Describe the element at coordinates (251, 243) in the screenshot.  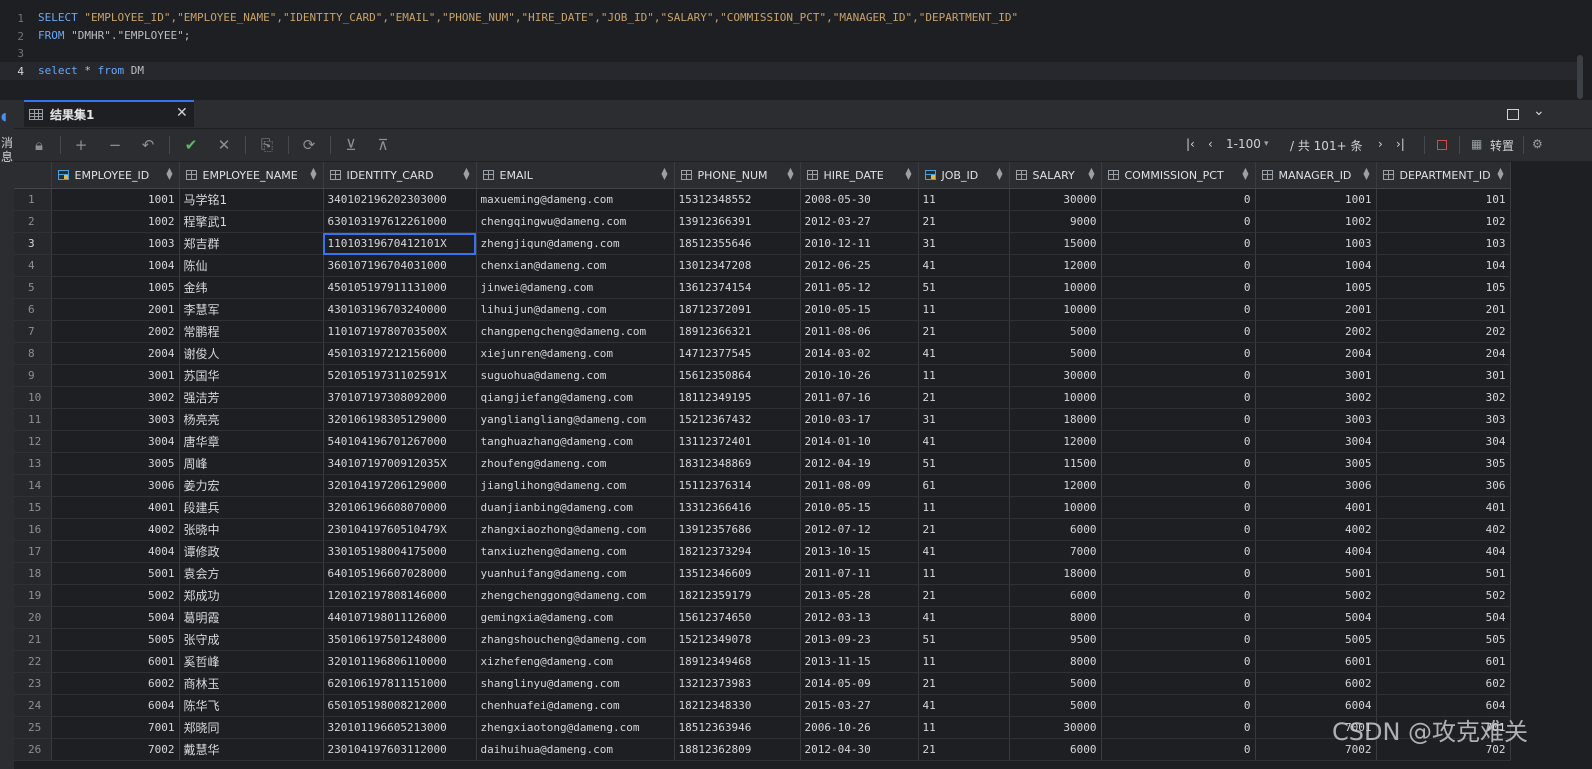
I see `cell-employee-name: 郑吉群` at that location.